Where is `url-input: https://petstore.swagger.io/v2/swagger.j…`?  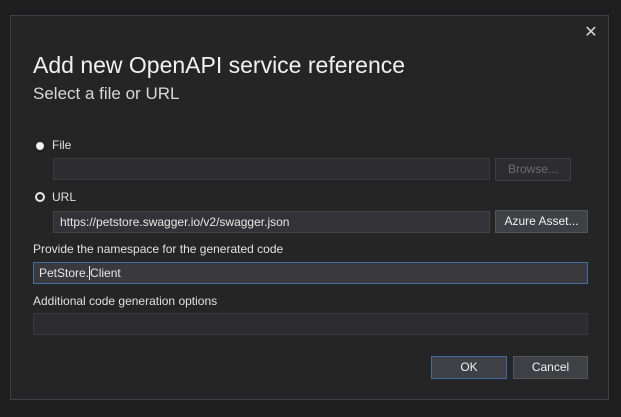 url-input: https://petstore.swagger.io/v2/swagger.j… is located at coordinates (271, 222).